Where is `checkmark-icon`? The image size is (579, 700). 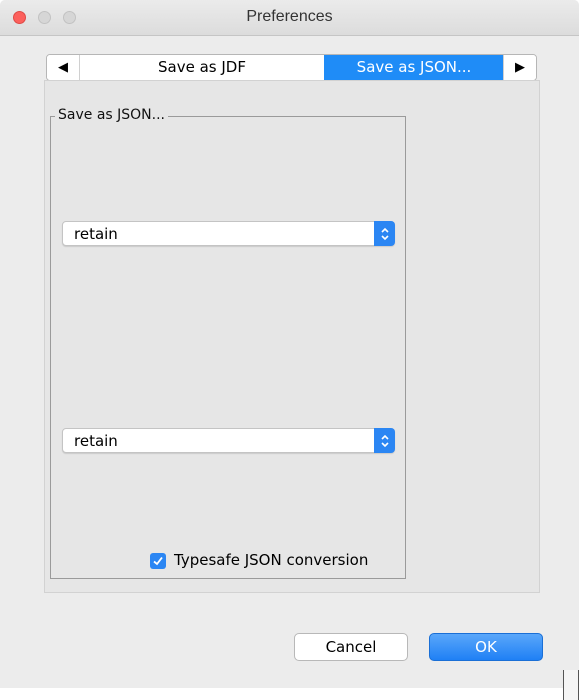 checkmark-icon is located at coordinates (158, 561).